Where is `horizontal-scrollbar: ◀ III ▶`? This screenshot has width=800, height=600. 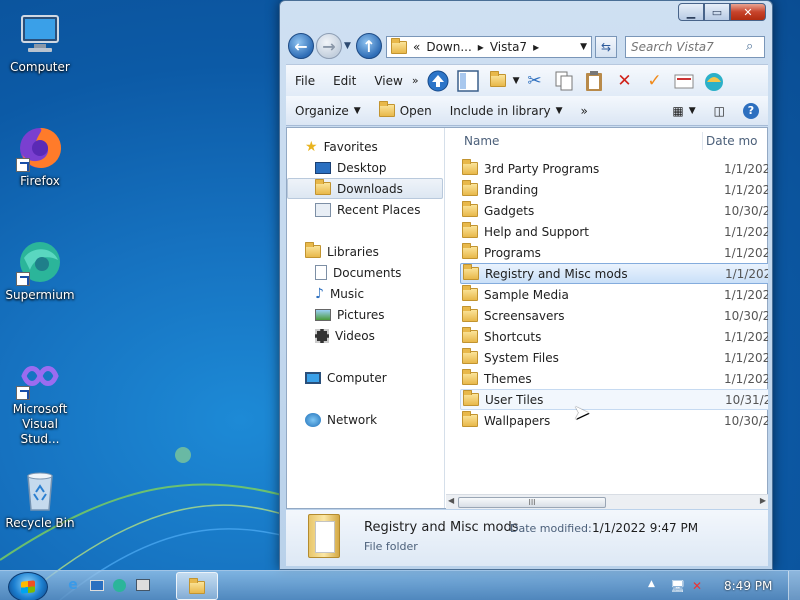 horizontal-scrollbar: ◀ III ▶ is located at coordinates (607, 501).